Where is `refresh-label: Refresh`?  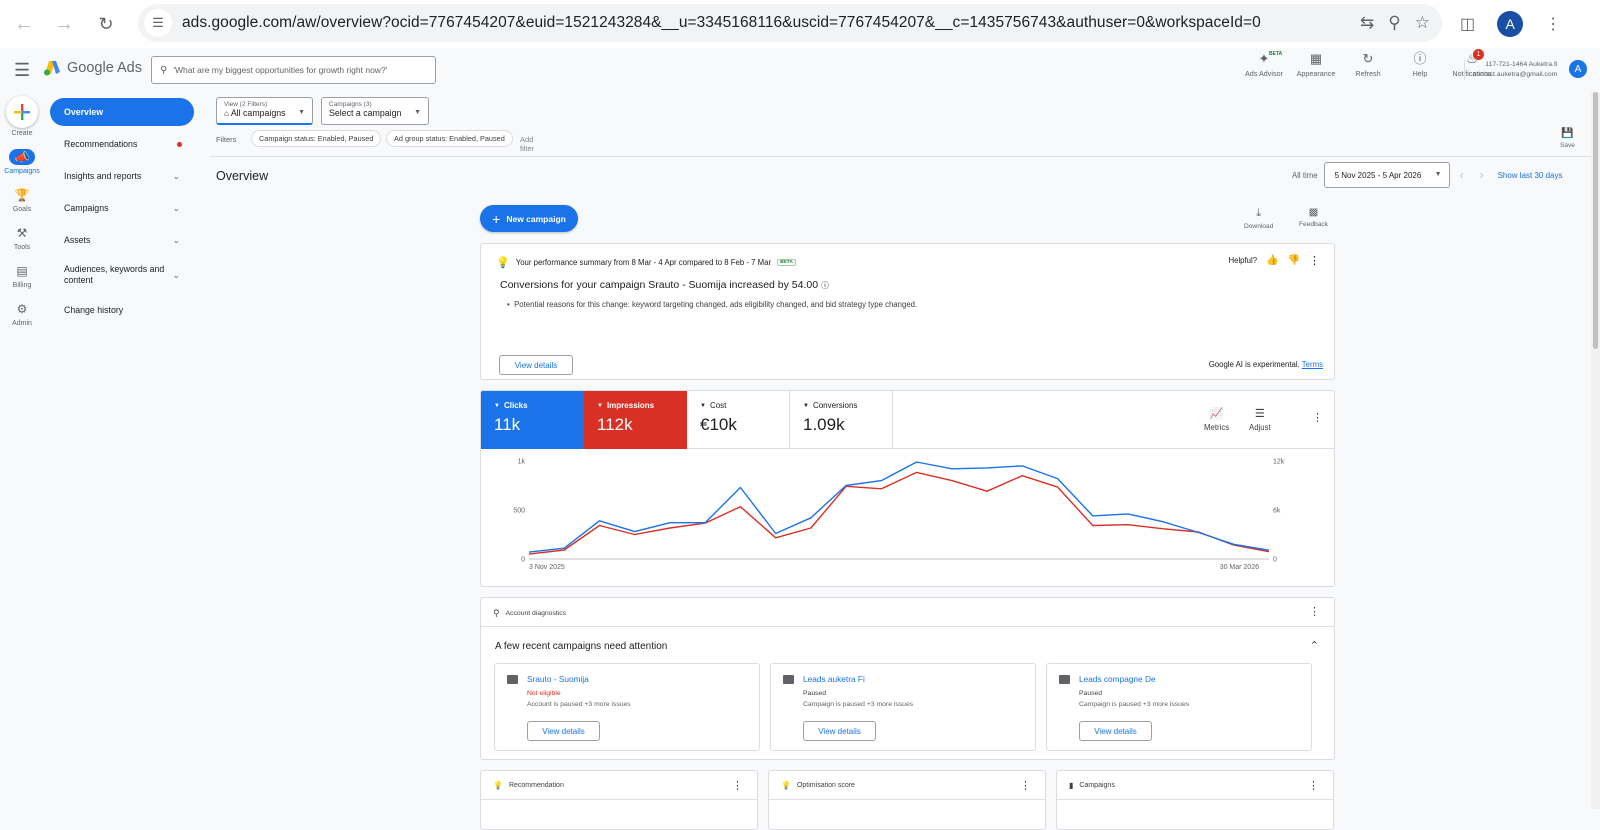
refresh-label: Refresh is located at coordinates (1368, 73).